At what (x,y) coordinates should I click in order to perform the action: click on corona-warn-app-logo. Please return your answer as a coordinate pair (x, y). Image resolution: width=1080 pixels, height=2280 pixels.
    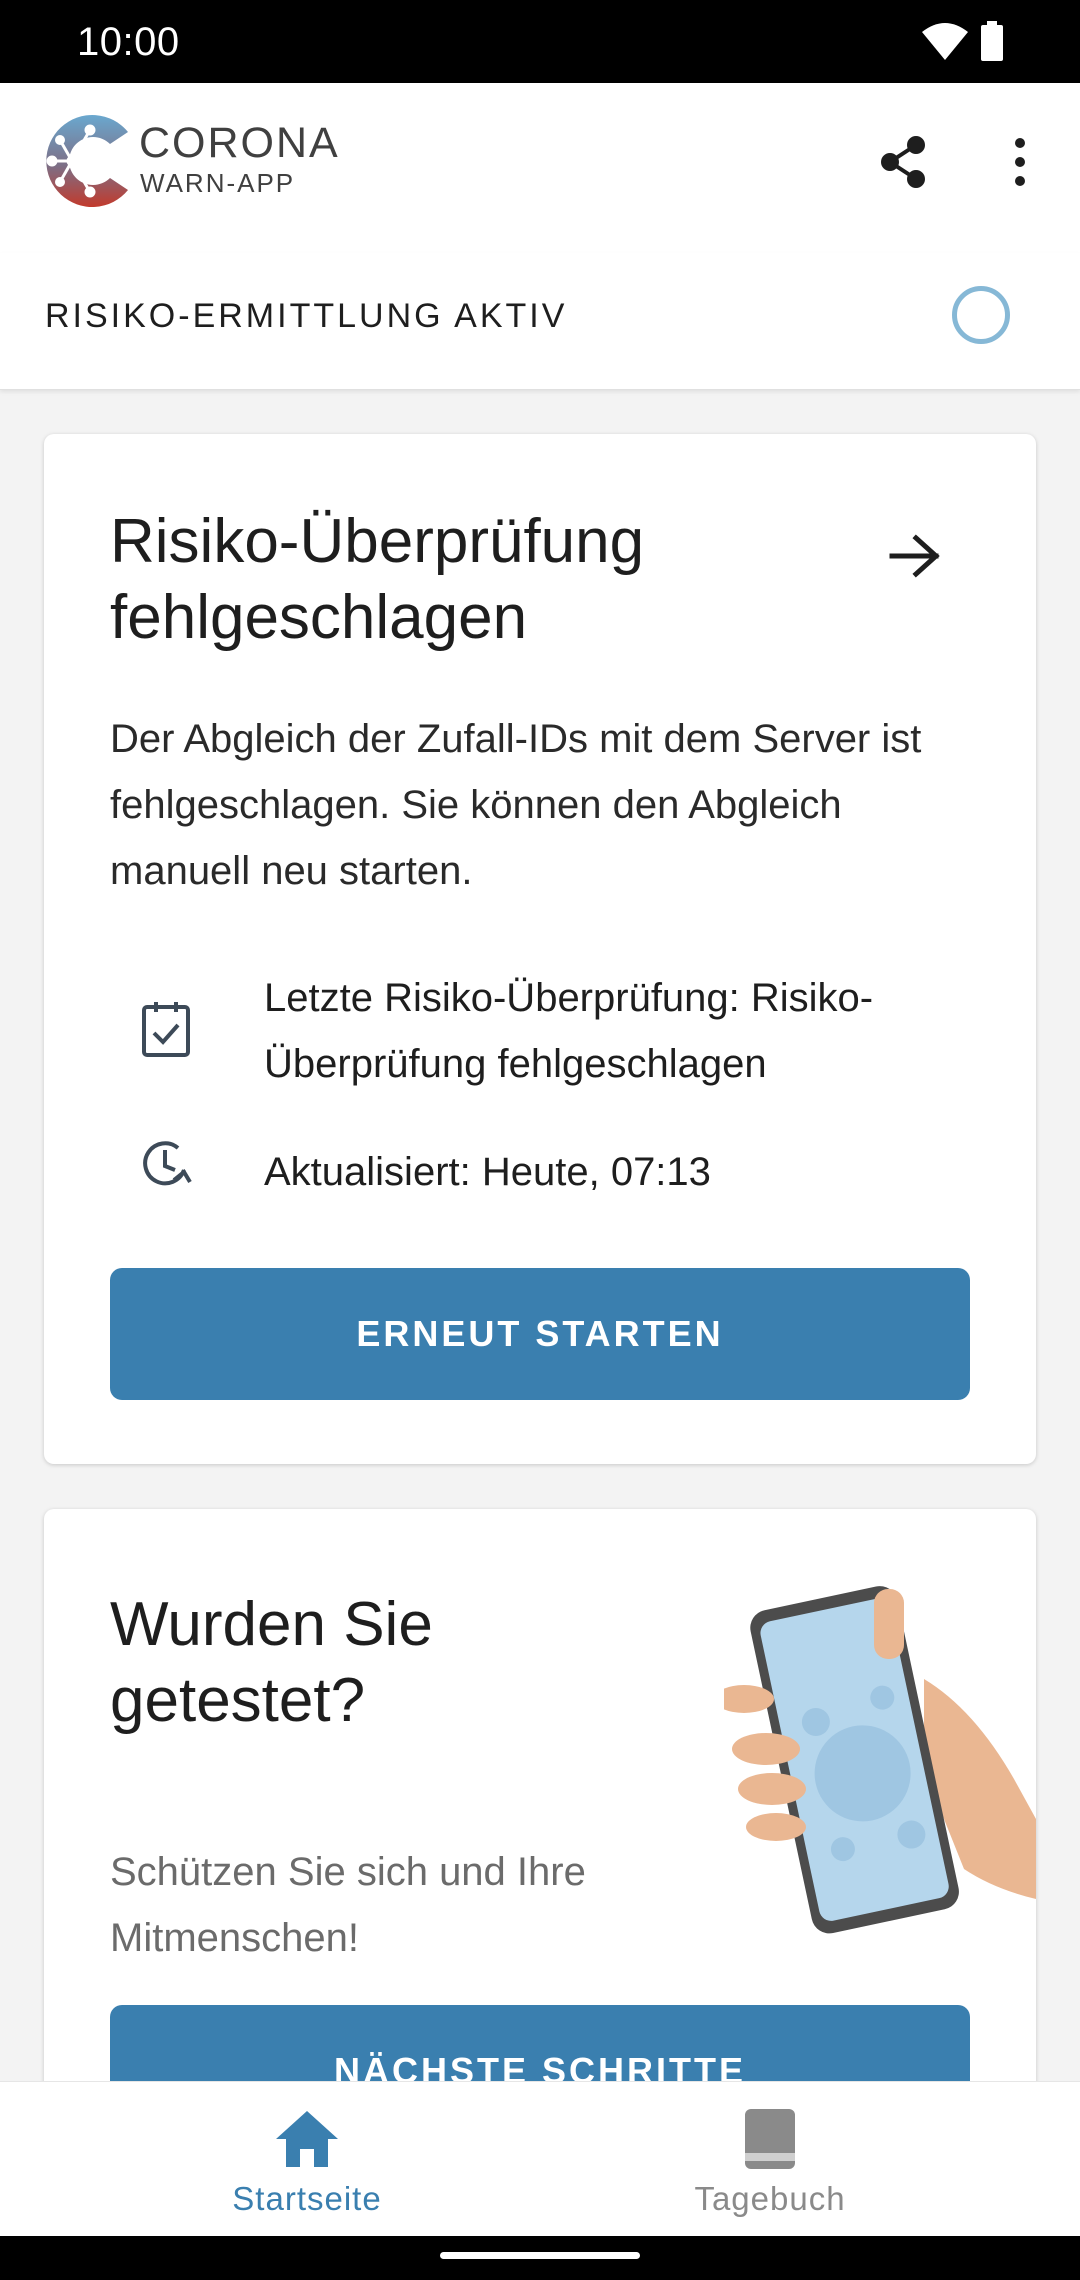
    Looking at the image, I should click on (87, 161).